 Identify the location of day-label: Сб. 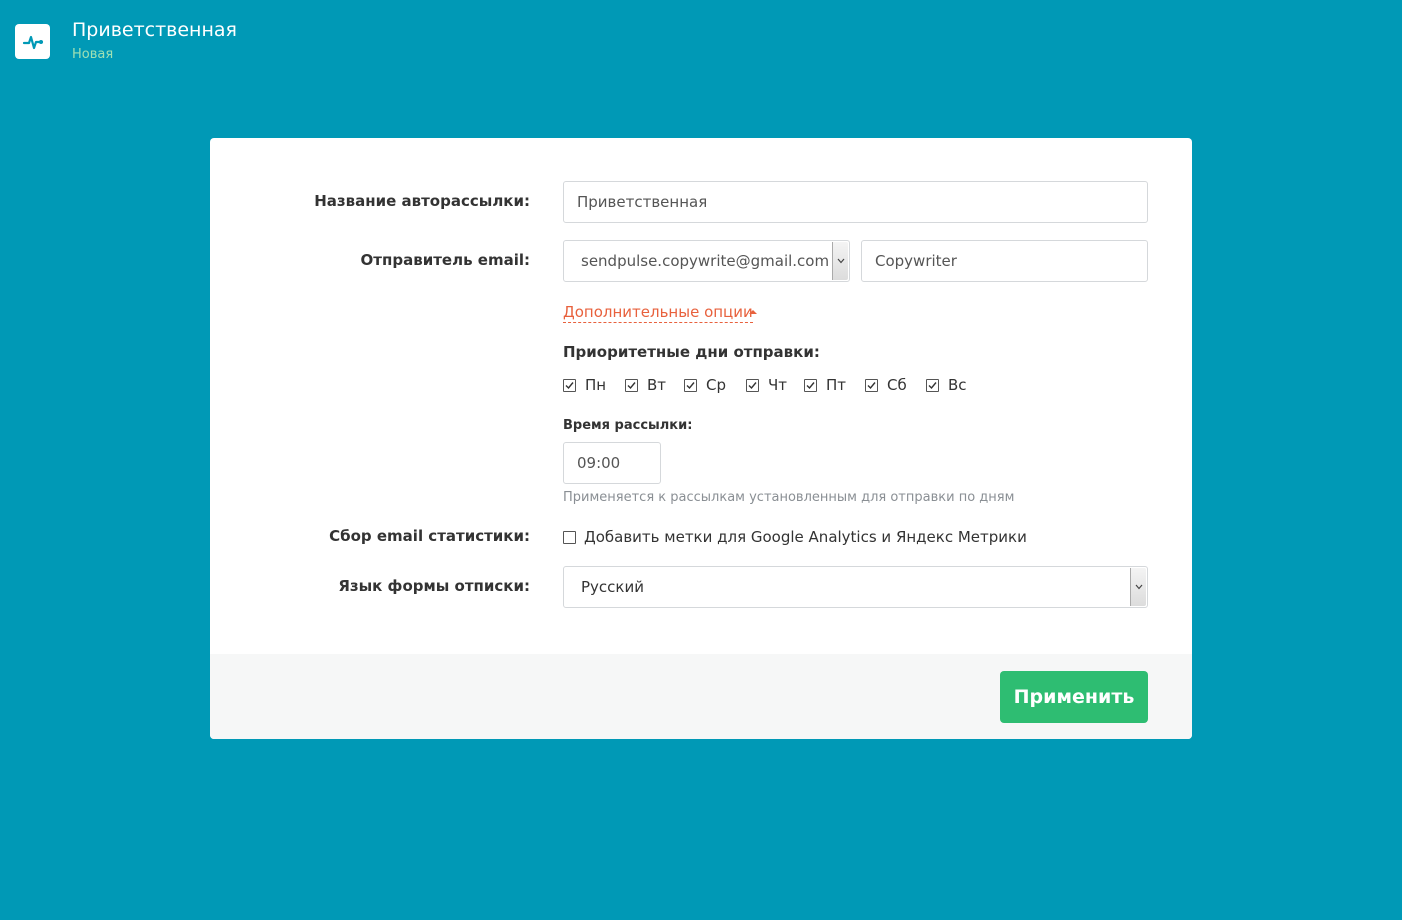
(897, 385).